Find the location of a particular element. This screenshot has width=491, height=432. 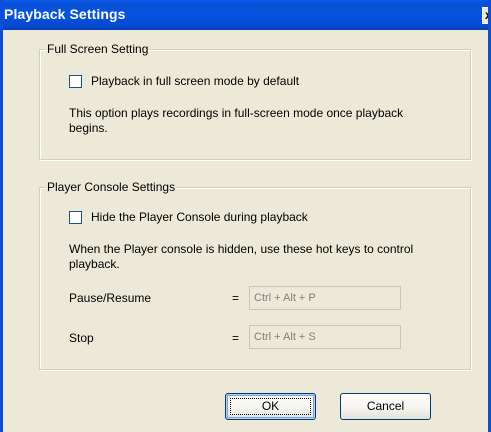

close-button: x is located at coordinates (485, 15).